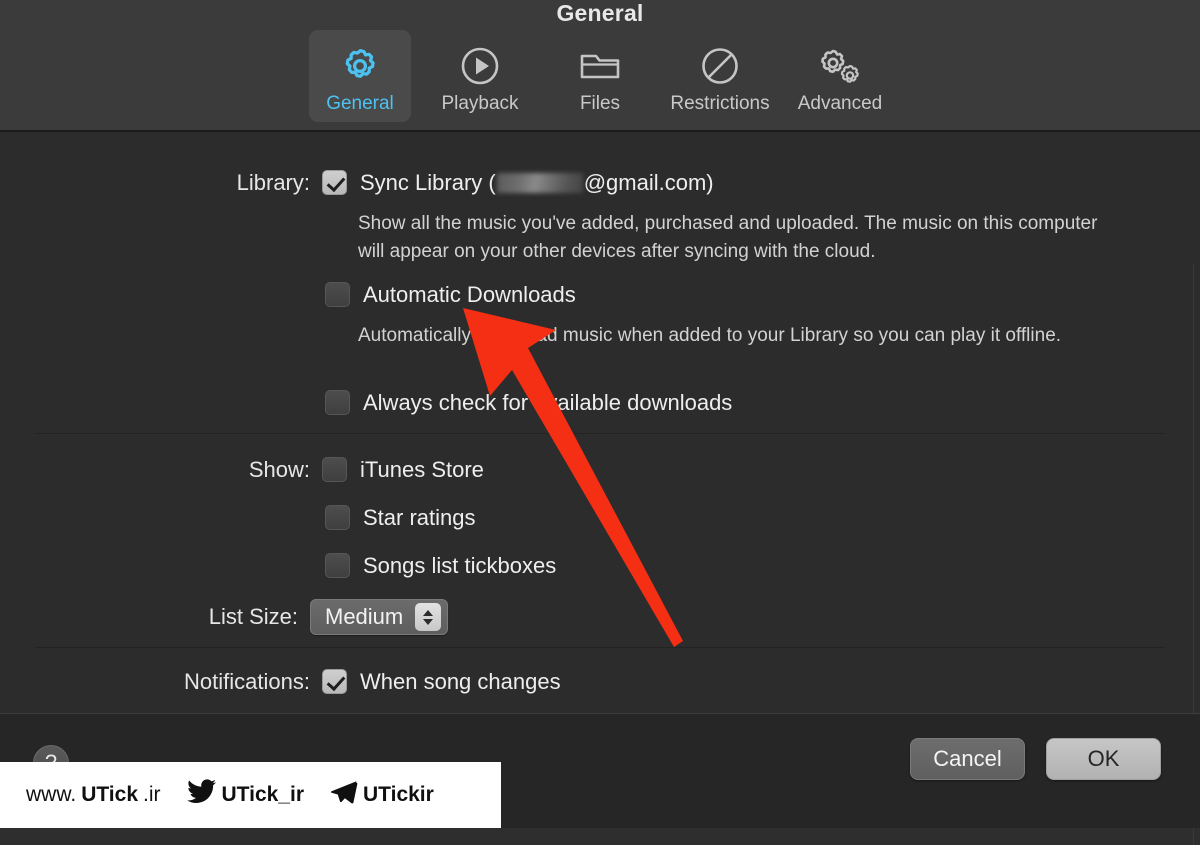 The height and width of the screenshot is (845, 1200). I want to click on show-label: Show:, so click(279, 469).